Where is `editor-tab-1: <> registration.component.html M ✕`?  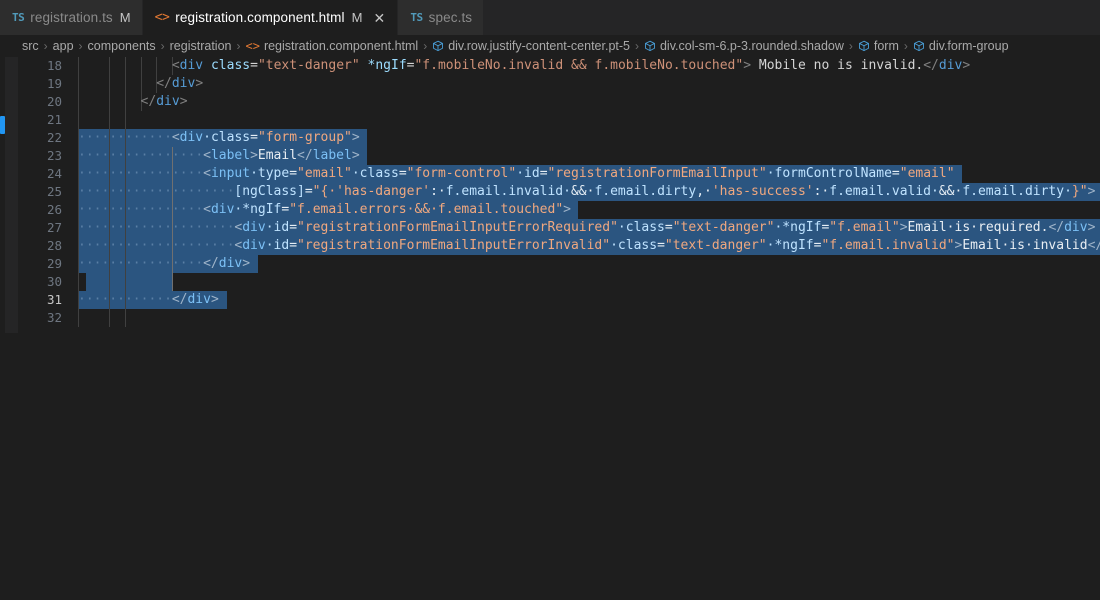
editor-tab-1: <> registration.component.html M ✕ is located at coordinates (270, 17).